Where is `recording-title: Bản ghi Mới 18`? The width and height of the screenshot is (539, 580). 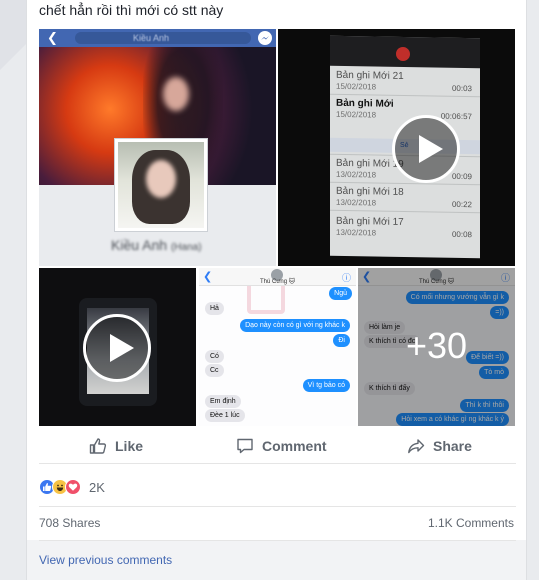
recording-title: Bản ghi Mới 18 is located at coordinates (370, 191).